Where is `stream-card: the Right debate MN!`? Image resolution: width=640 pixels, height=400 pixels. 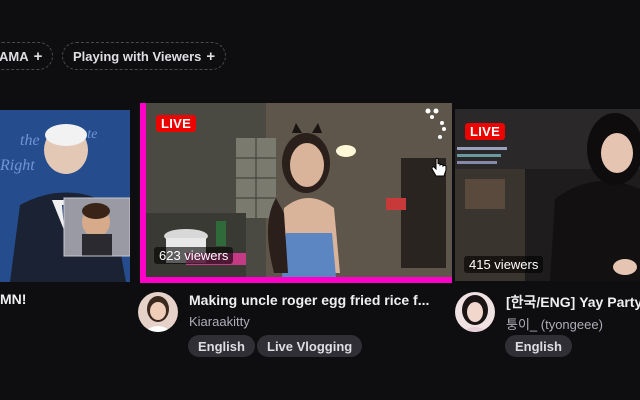 stream-card: the Right debate MN! is located at coordinates (65, 205).